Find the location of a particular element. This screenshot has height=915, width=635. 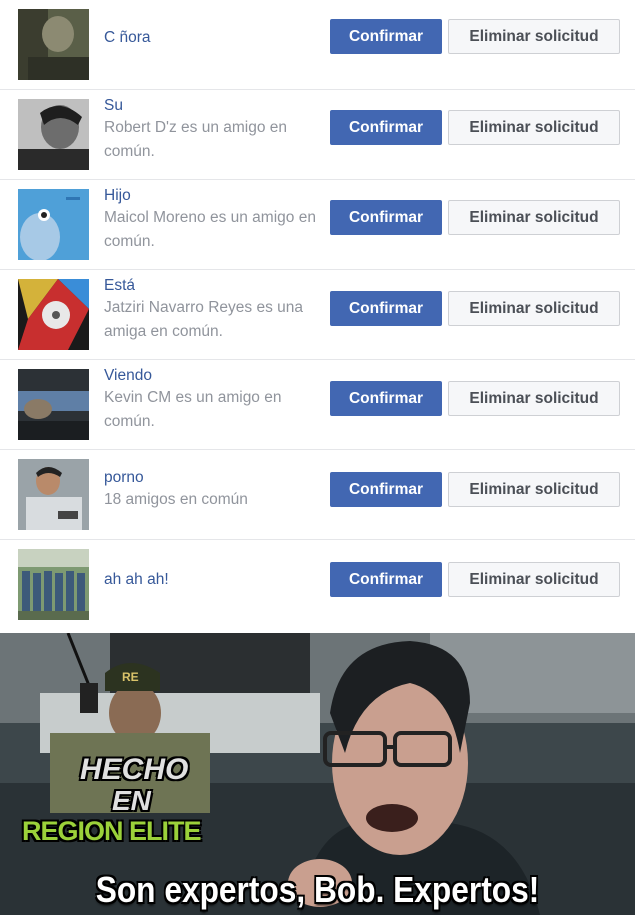

requester-name: Hijo is located at coordinates (214, 195).